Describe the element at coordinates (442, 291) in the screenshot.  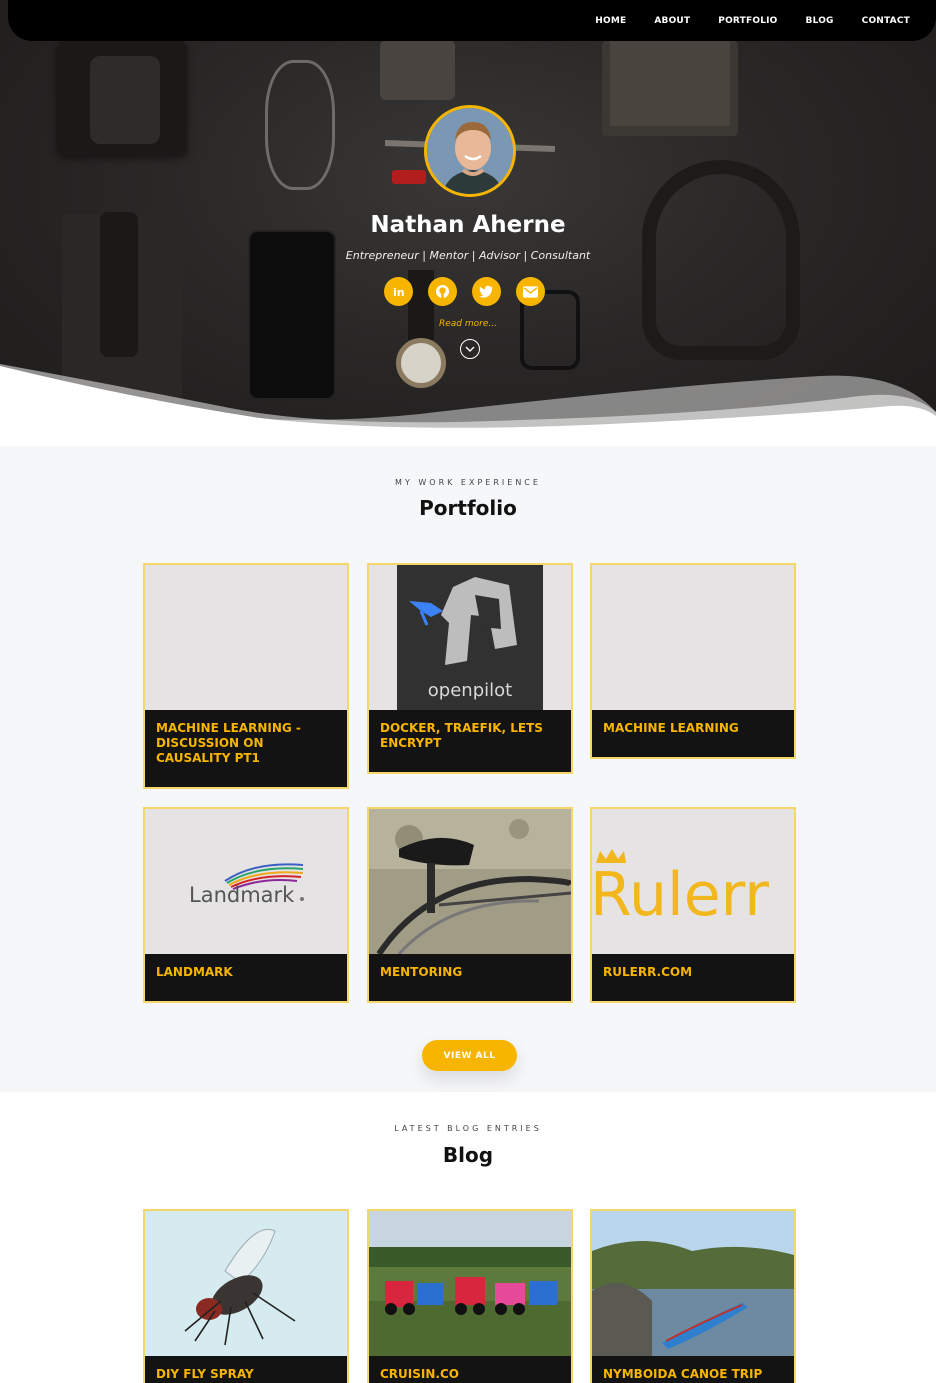
I see `github-icon` at that location.